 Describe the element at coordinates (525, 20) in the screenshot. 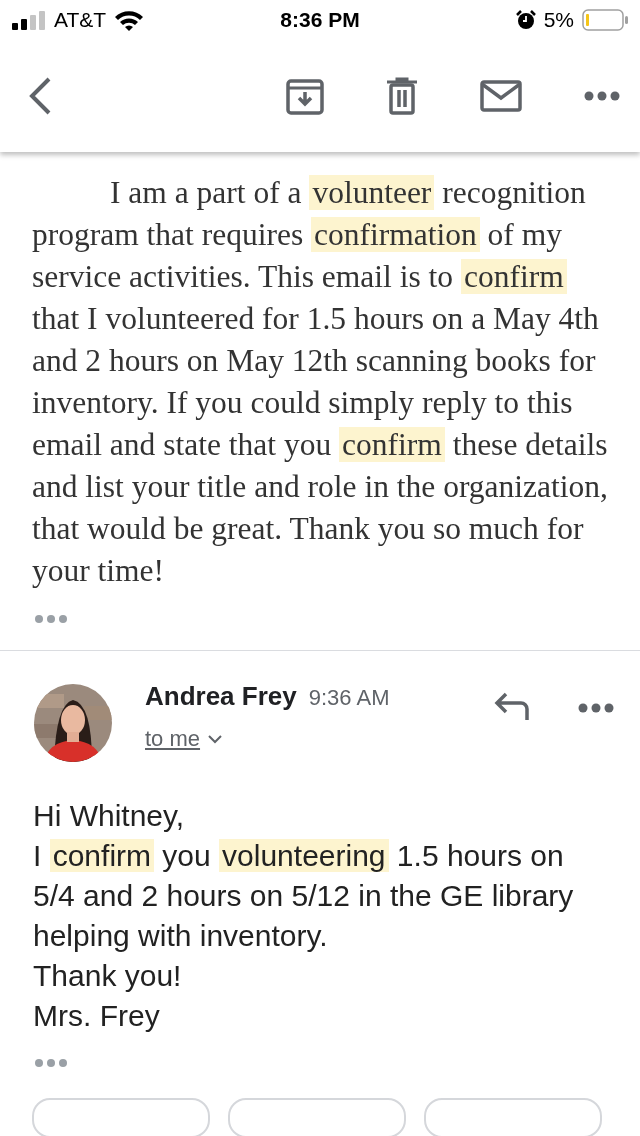

I see `alarm-icon` at that location.